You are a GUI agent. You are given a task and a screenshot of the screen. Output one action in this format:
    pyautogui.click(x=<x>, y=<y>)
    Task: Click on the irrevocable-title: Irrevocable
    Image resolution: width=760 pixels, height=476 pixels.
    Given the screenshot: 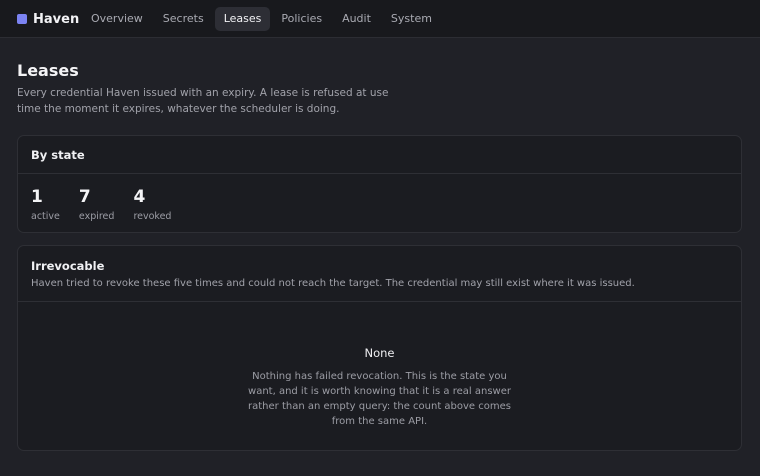 What is the action you would take?
    pyautogui.click(x=68, y=266)
    